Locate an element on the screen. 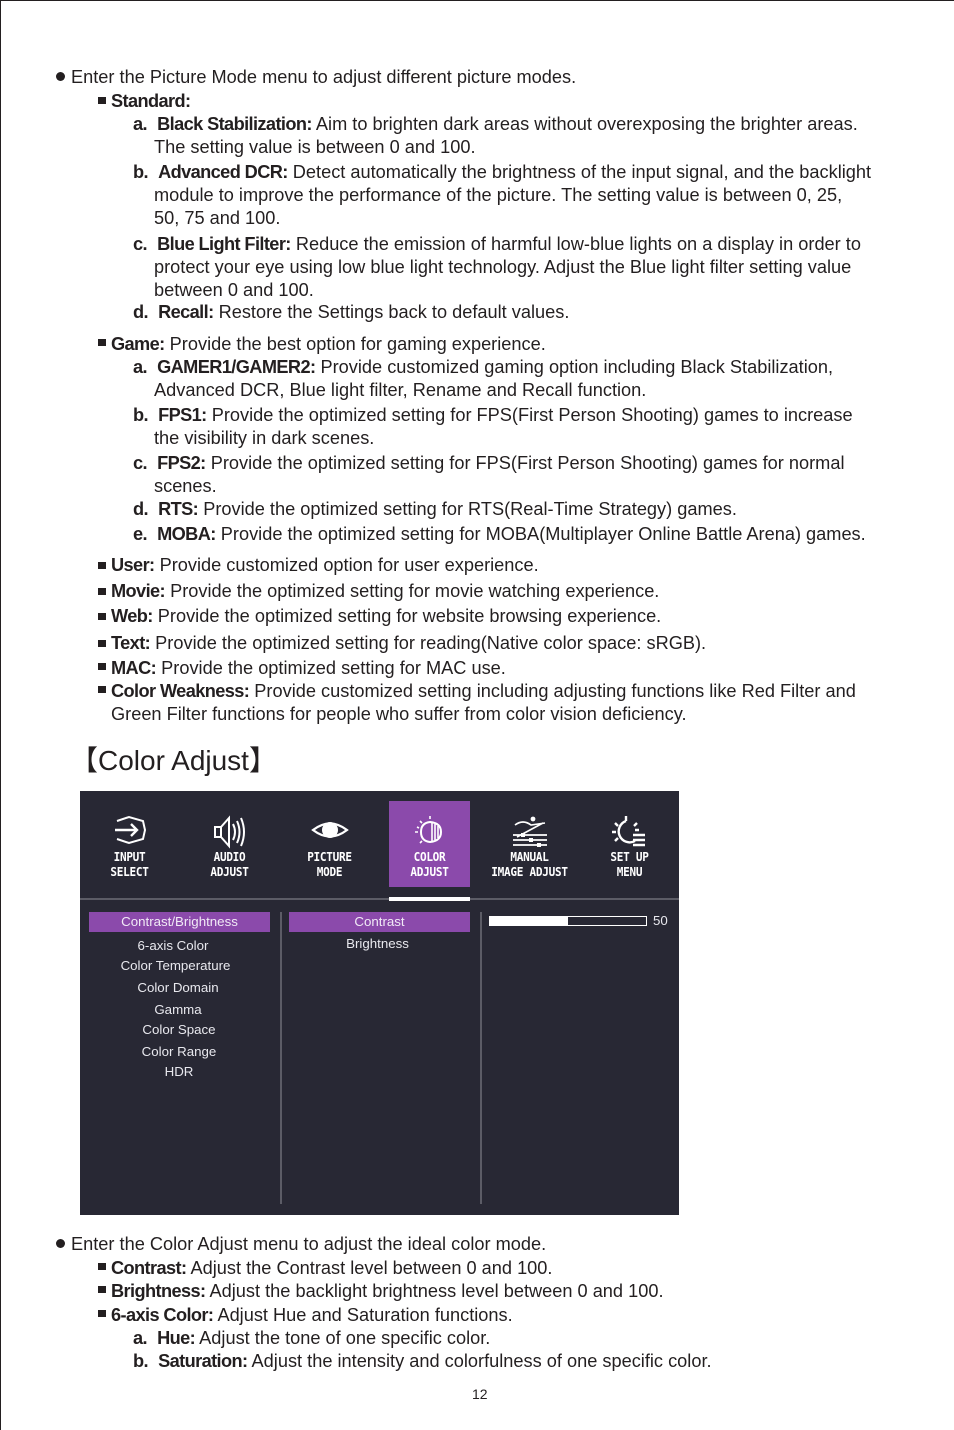 Image resolution: width=954 pixels, height=1430 pixels. menu-item-6-axis-color: 6-axis Color is located at coordinates (173, 946).